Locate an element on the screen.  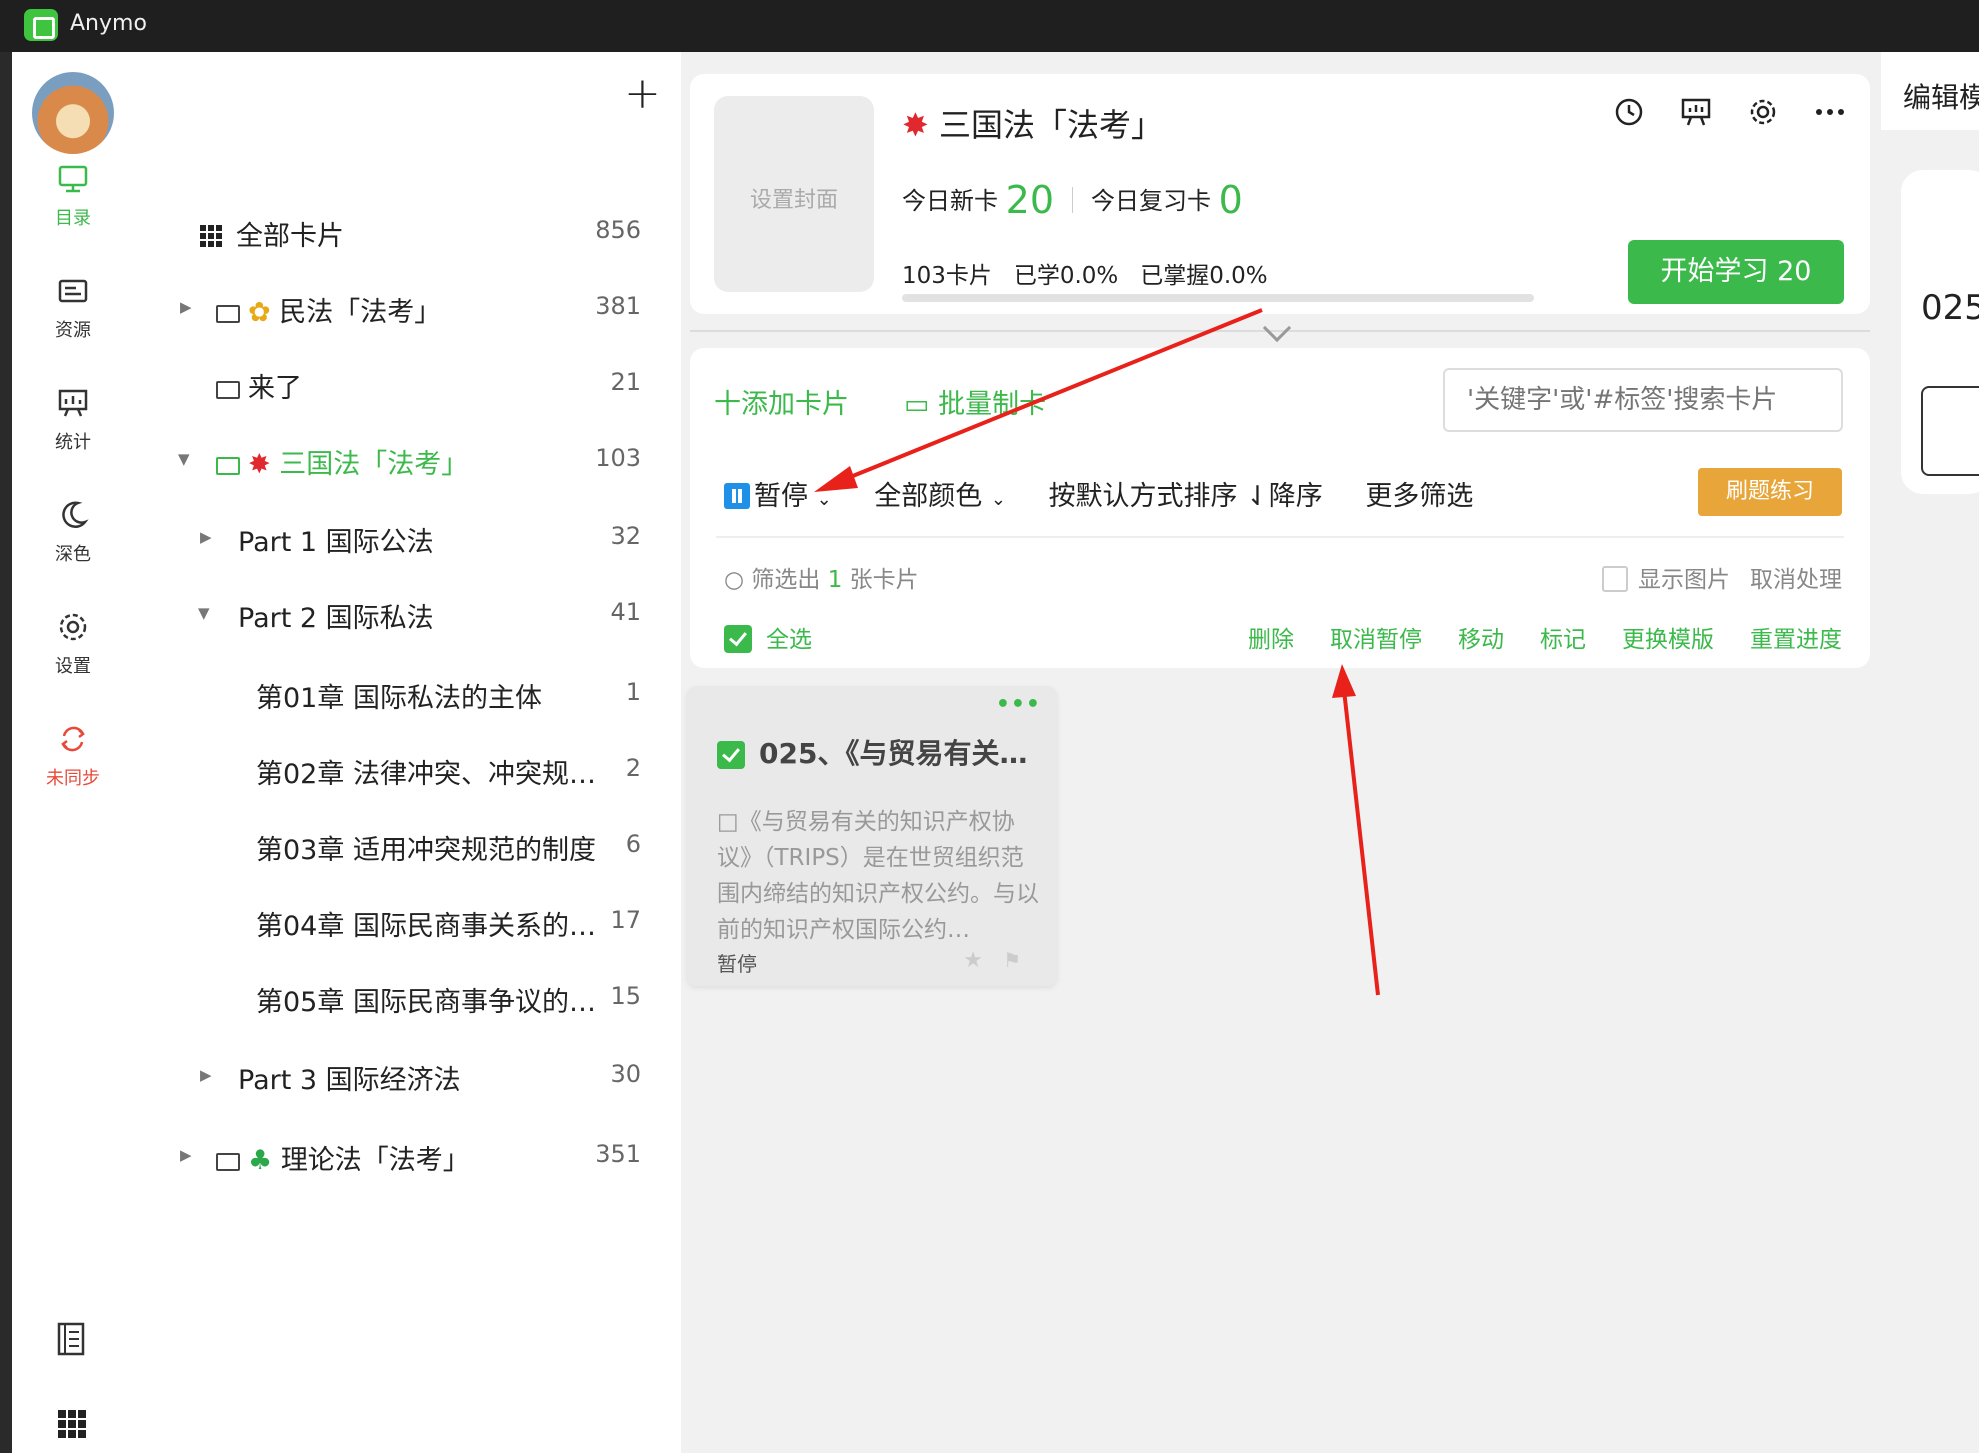
edit-template-header: 编辑模 is located at coordinates (1930, 91).